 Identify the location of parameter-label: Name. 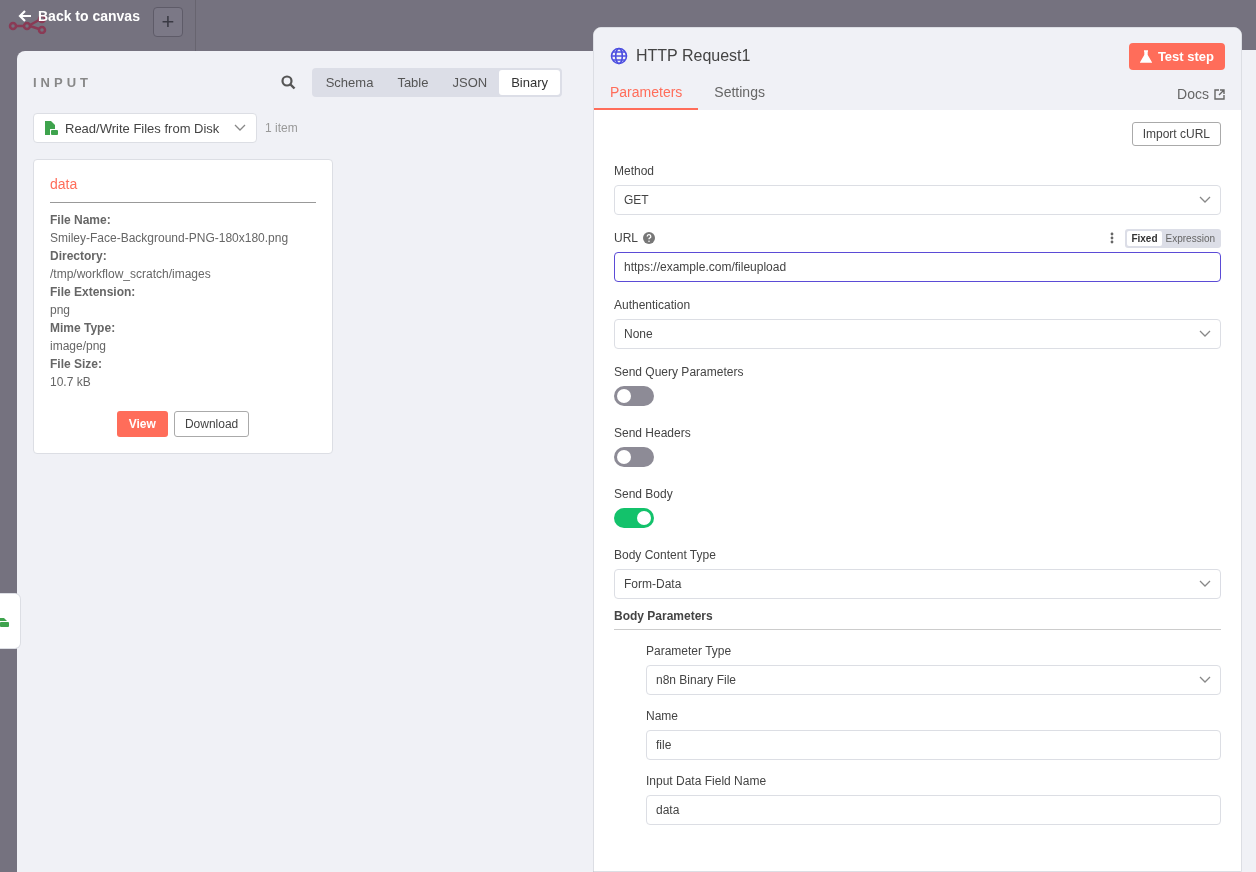
(662, 716).